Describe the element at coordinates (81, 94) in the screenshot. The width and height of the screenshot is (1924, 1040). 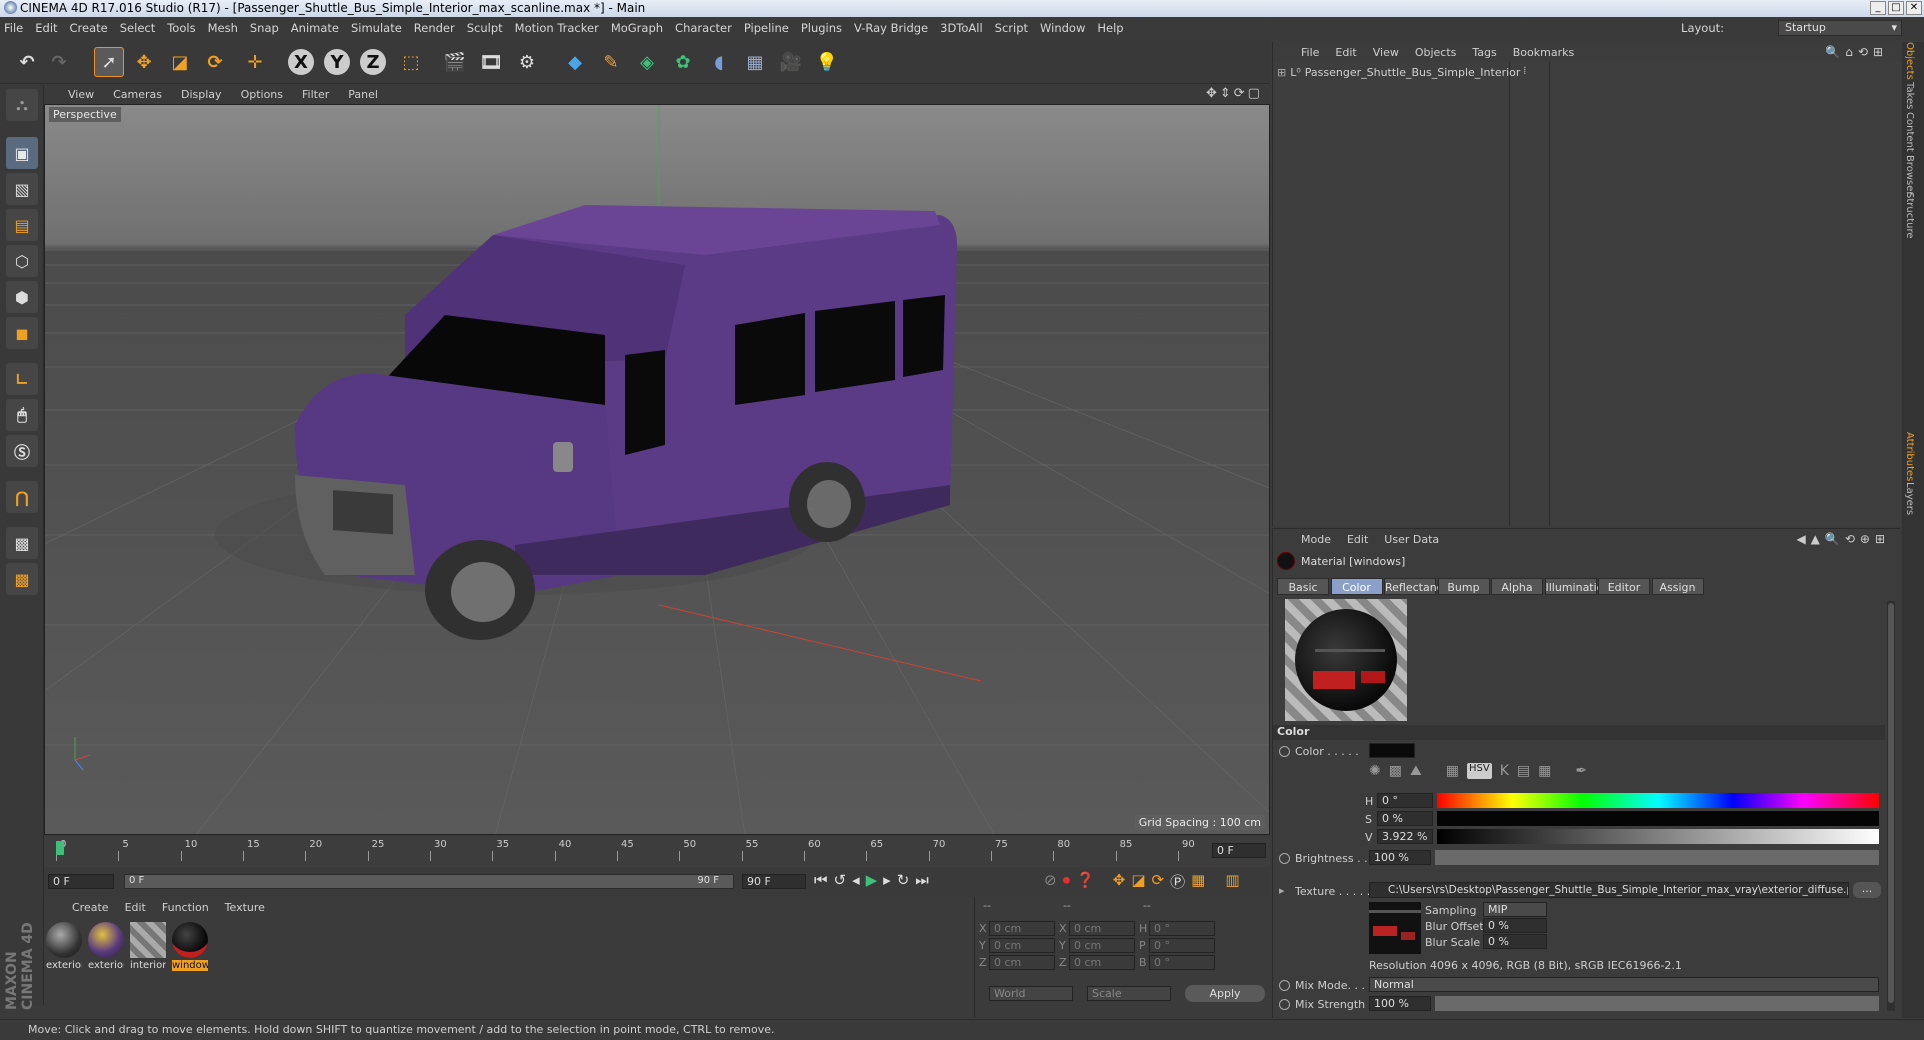
I see `viewport-menu-view: View` at that location.